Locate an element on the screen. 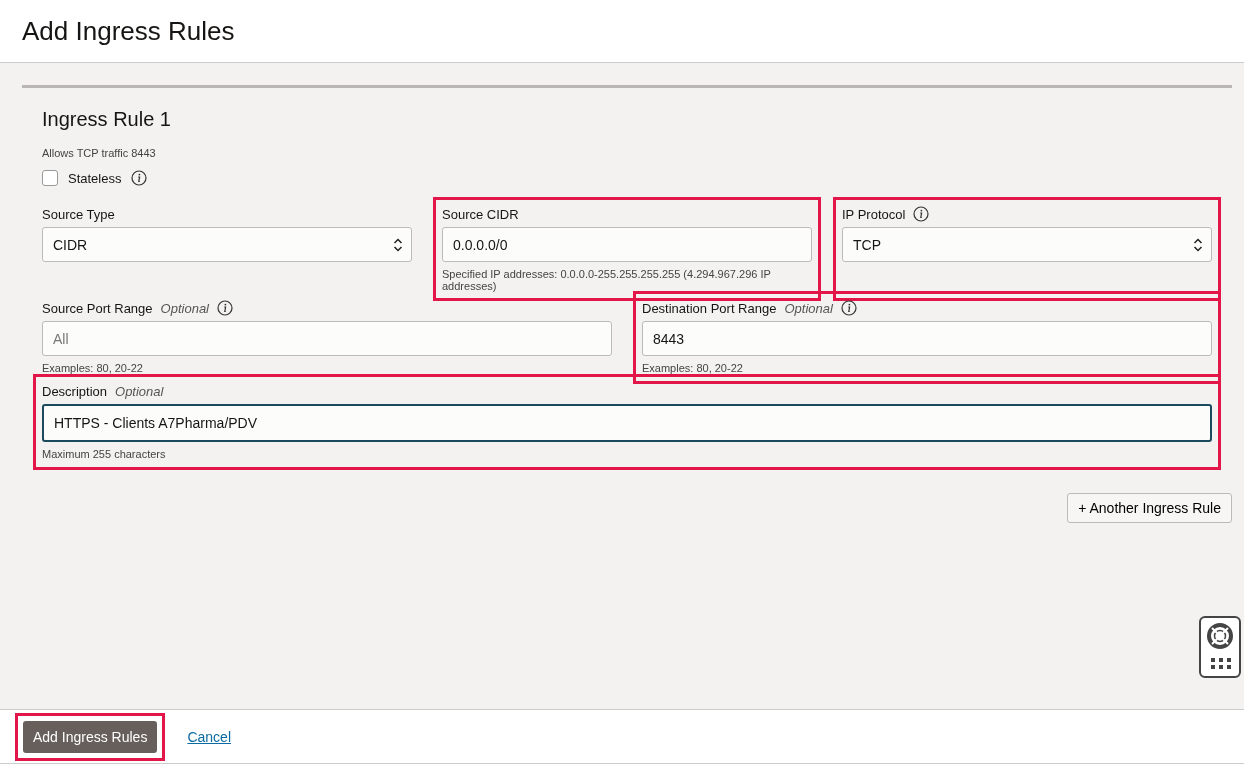 The image size is (1244, 764). add-rule-button: + Another Ingress Rule is located at coordinates (1149, 508).